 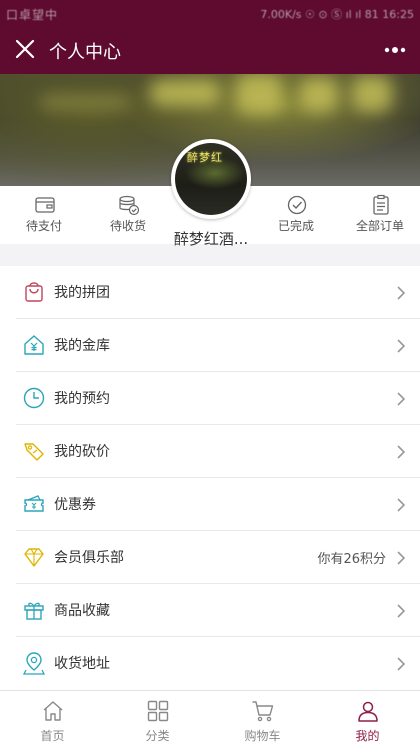 I want to click on order-all: 全部订单, so click(x=379, y=215).